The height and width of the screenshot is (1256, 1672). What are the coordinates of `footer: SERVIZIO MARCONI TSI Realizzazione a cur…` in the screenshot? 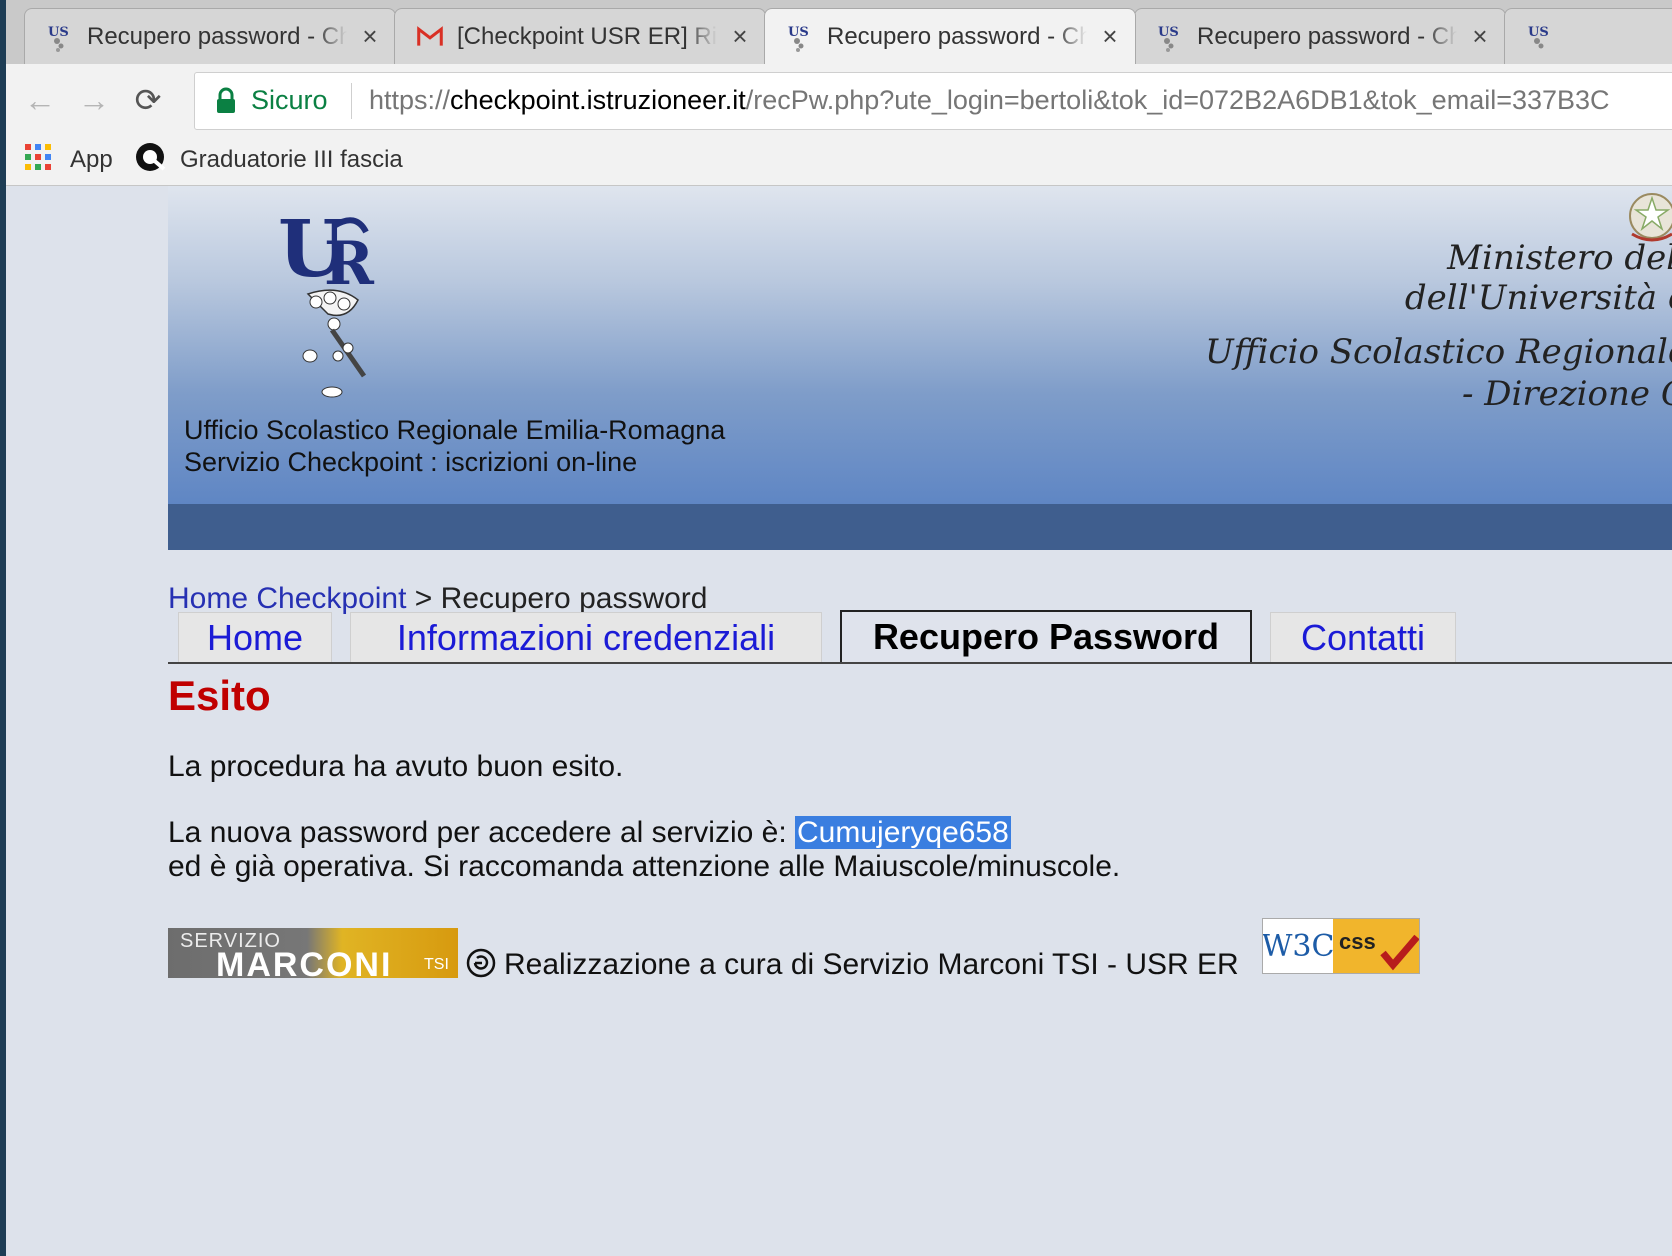 It's located at (818, 953).